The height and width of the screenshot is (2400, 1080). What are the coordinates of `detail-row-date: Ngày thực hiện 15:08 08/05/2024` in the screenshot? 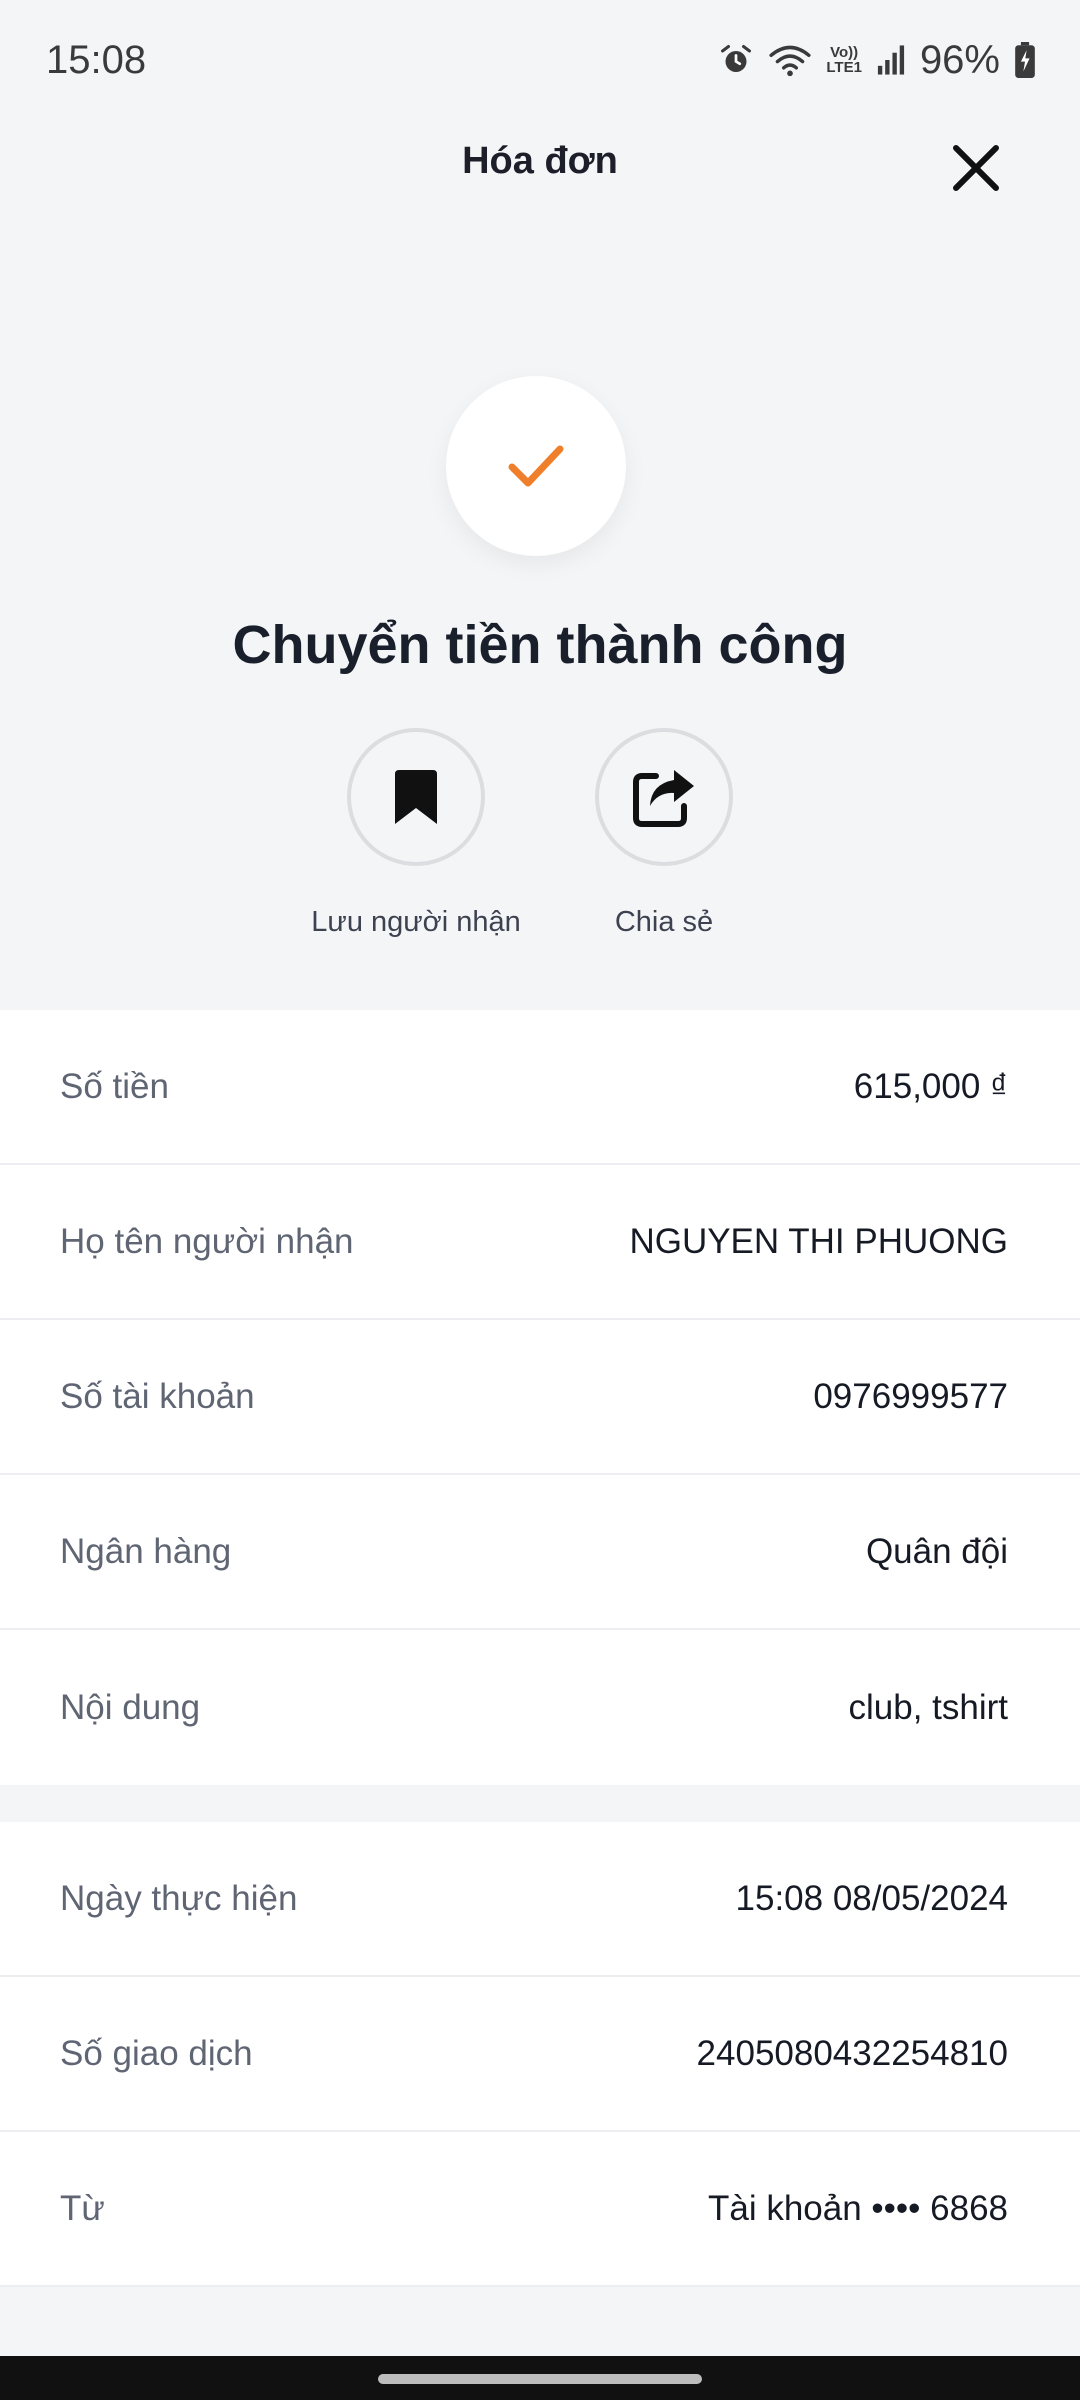 It's located at (540, 1899).